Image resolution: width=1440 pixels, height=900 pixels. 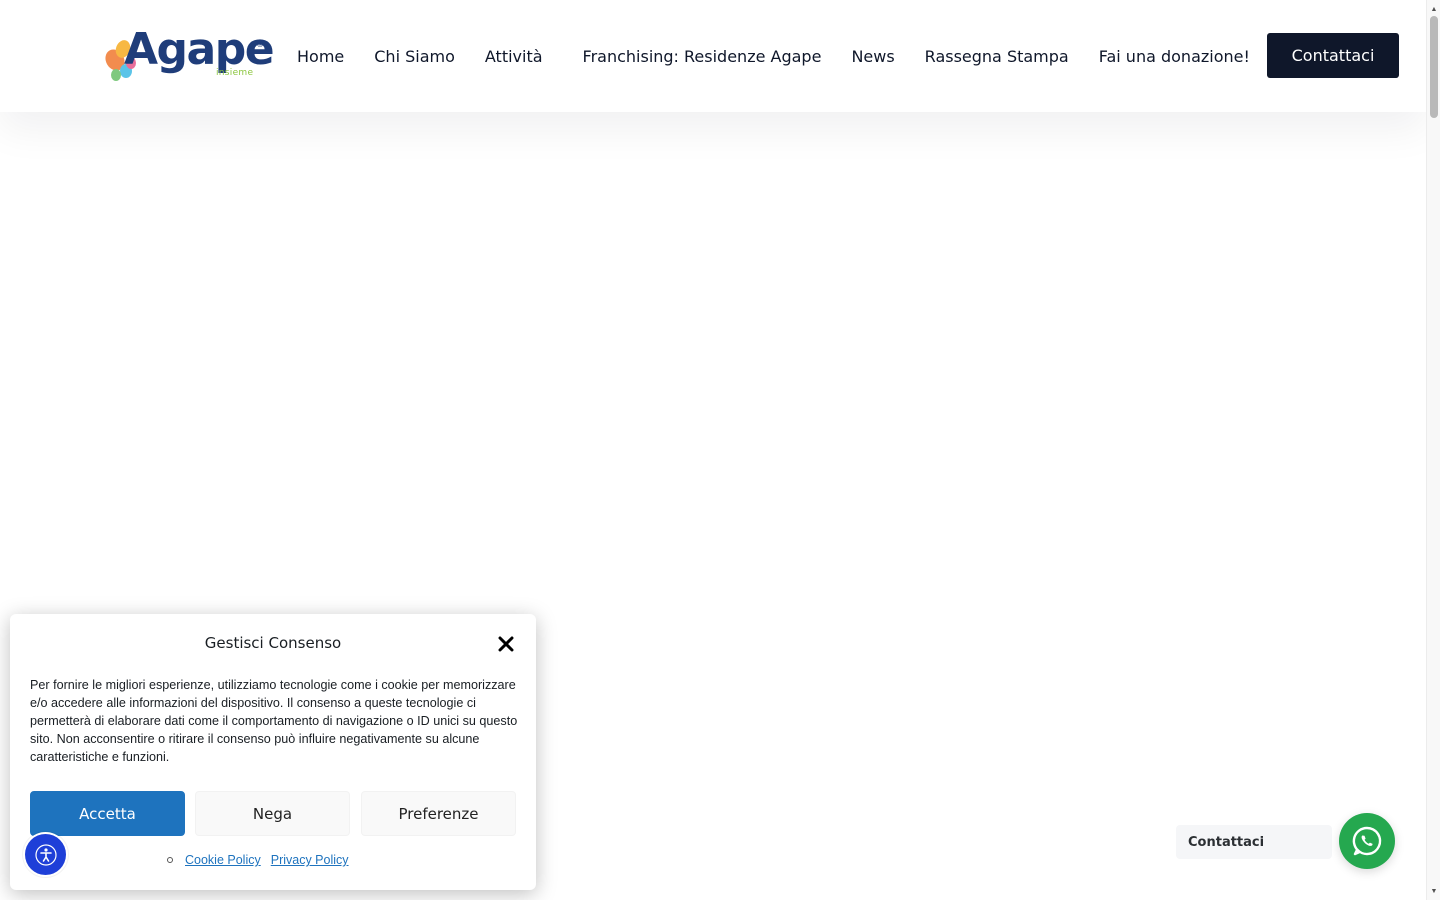 What do you see at coordinates (260, 44) in the screenshot?
I see `logo-registered-mark: ®` at bounding box center [260, 44].